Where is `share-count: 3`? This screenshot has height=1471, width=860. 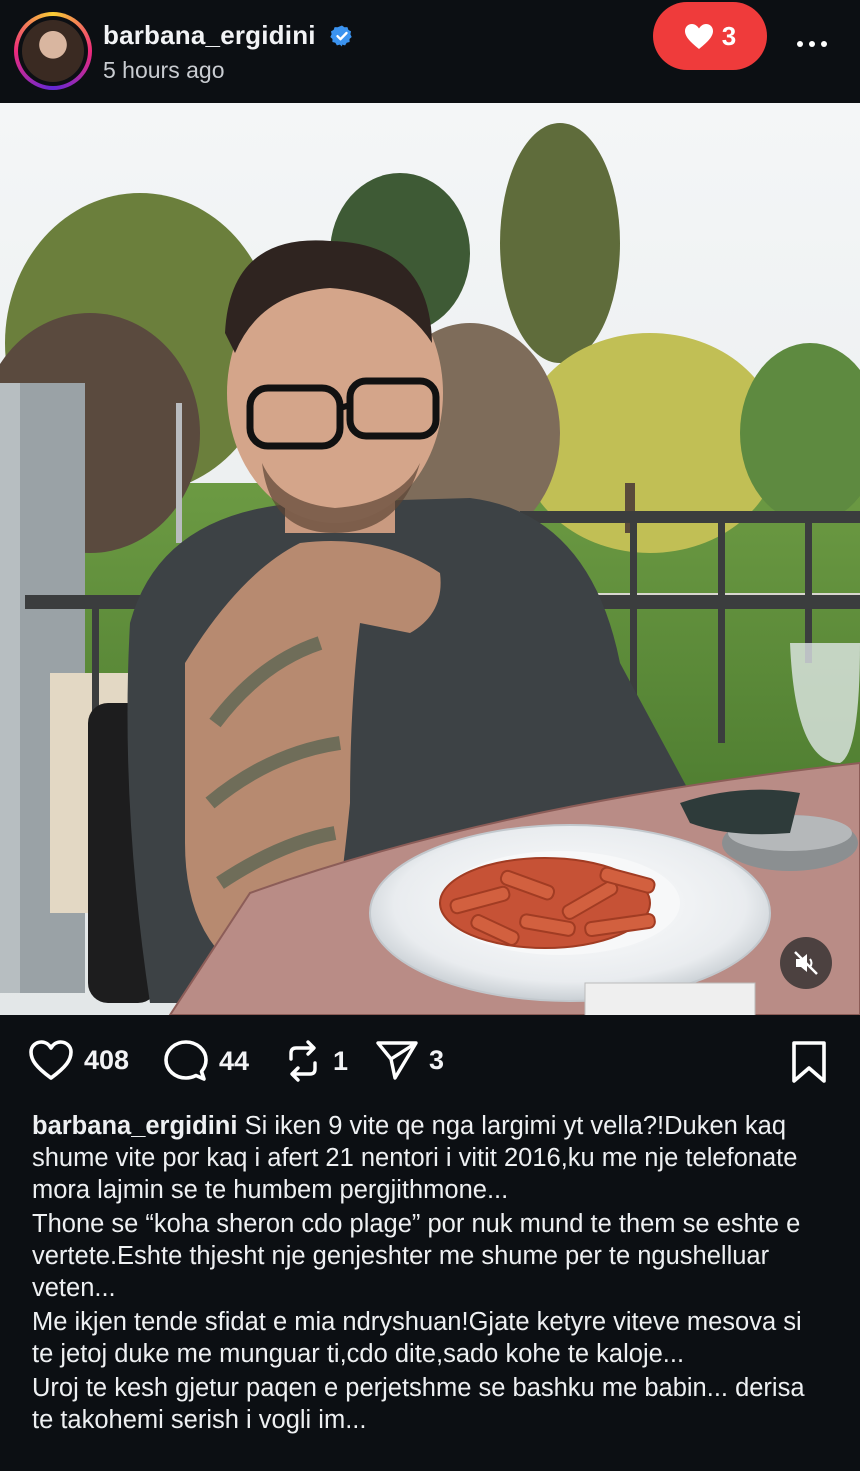 share-count: 3 is located at coordinates (437, 1059).